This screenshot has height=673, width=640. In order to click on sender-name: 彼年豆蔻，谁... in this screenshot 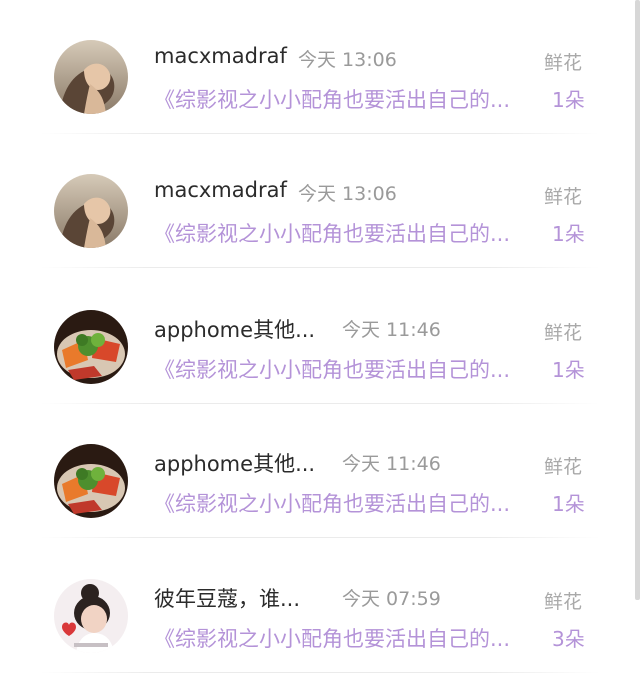, I will do `click(227, 598)`.